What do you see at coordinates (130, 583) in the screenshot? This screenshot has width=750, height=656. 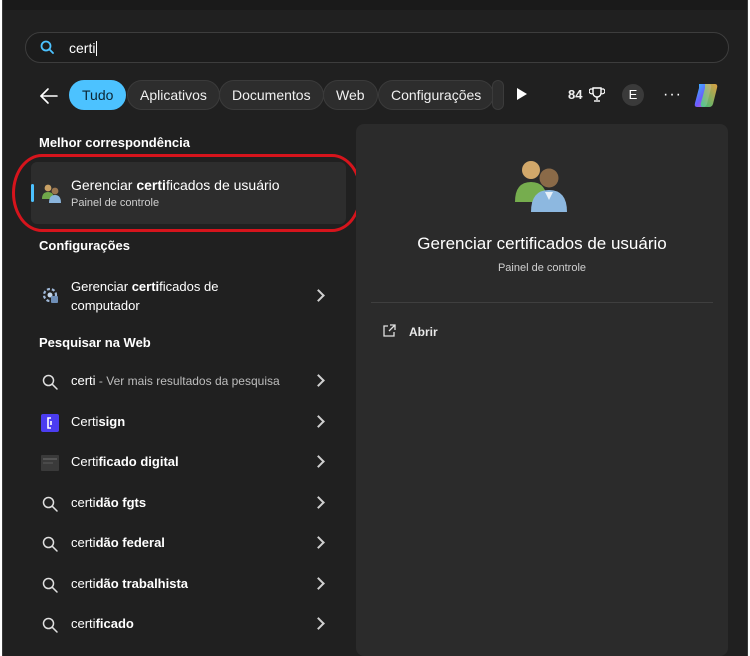 I see `web-item-label: certidão trabalhista` at bounding box center [130, 583].